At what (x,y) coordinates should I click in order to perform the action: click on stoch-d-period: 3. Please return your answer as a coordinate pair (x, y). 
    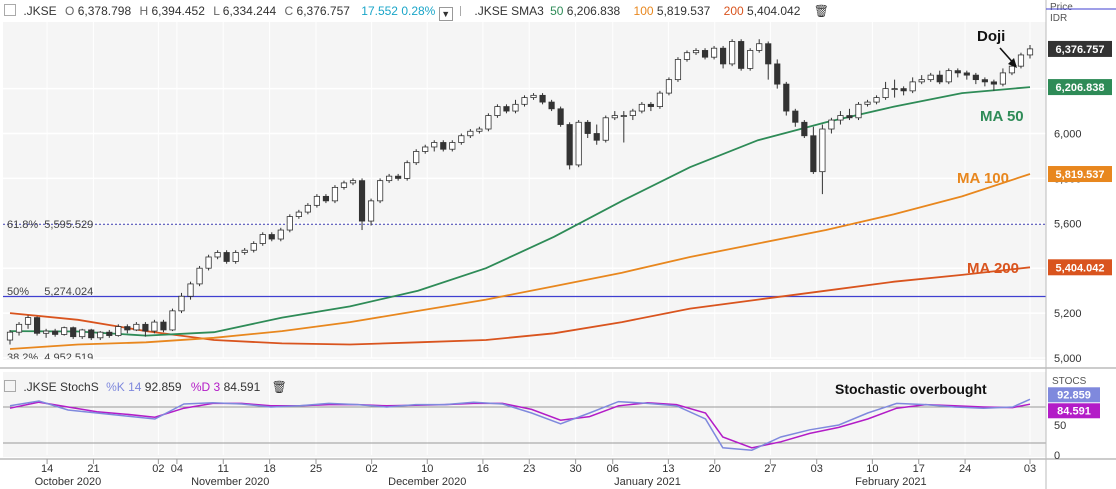
    Looking at the image, I should click on (217, 387).